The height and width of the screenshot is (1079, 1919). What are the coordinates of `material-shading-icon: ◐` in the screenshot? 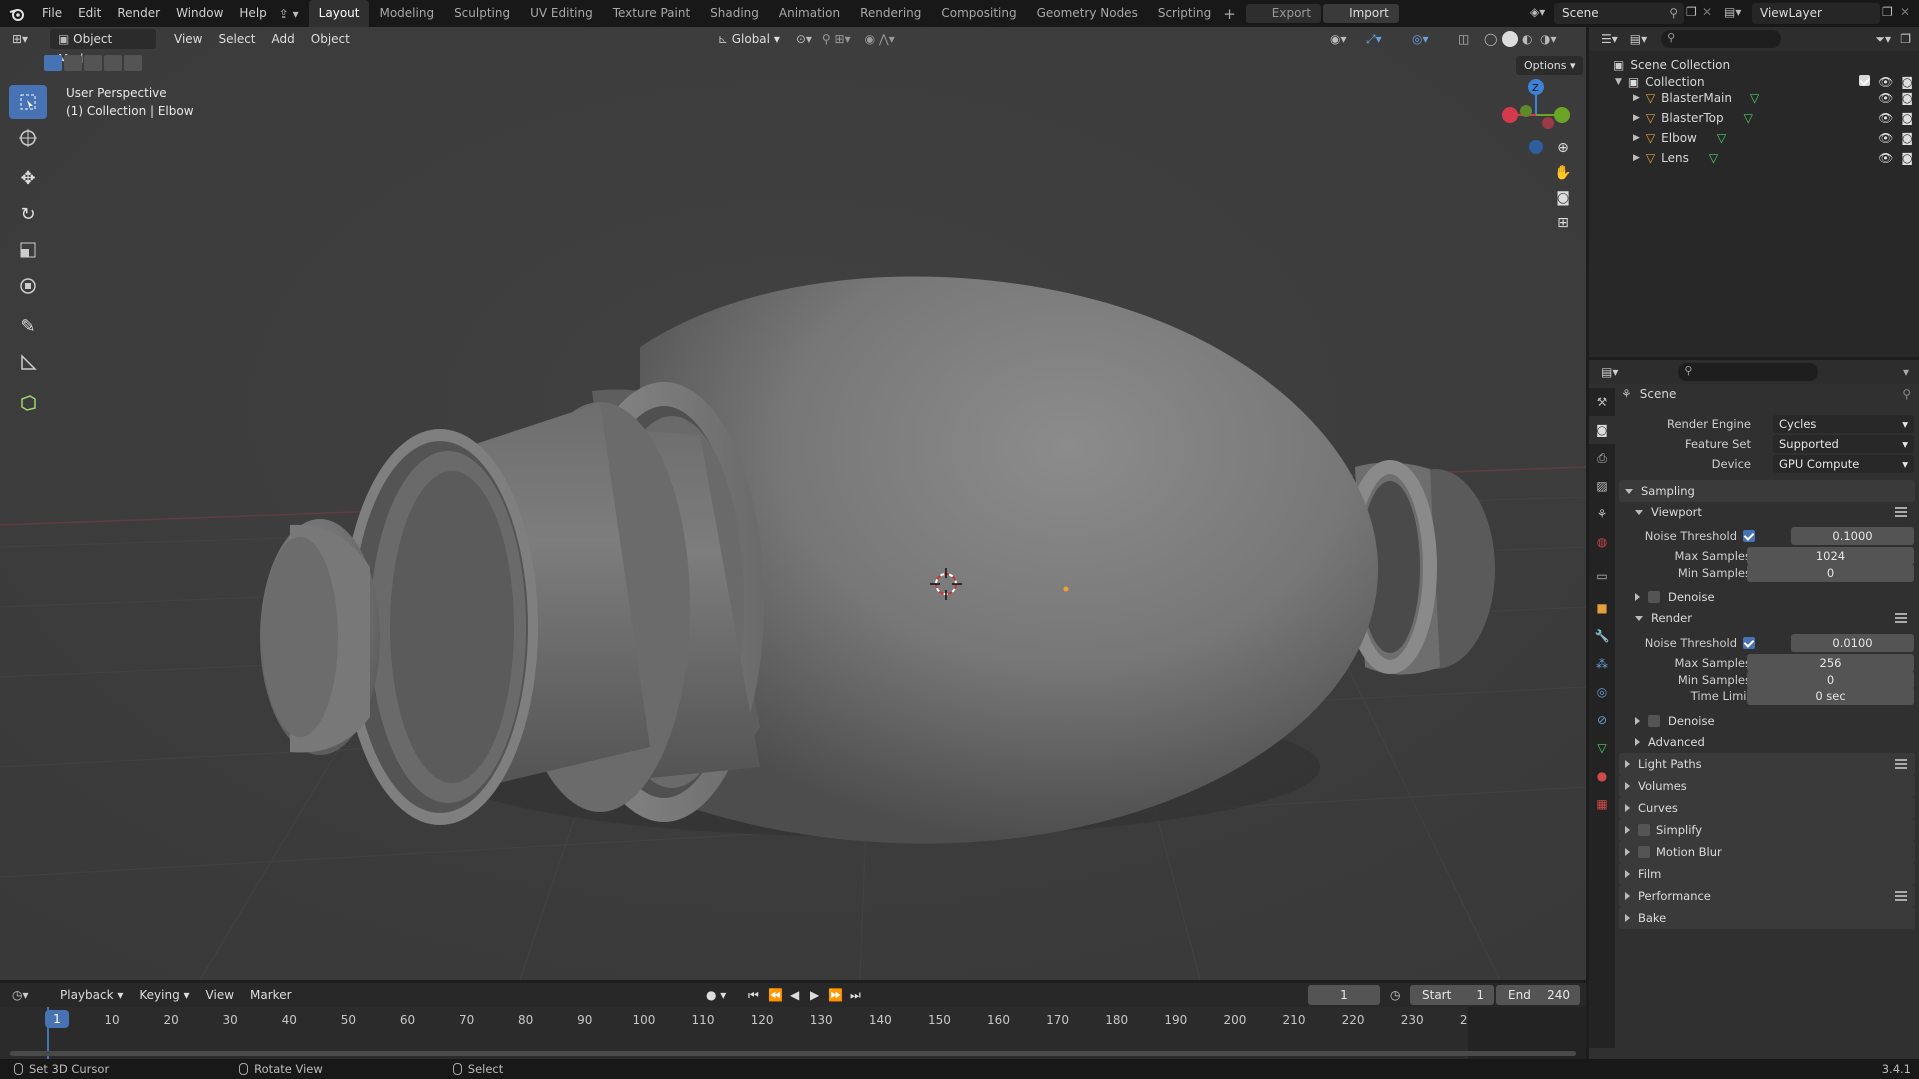 It's located at (1527, 39).